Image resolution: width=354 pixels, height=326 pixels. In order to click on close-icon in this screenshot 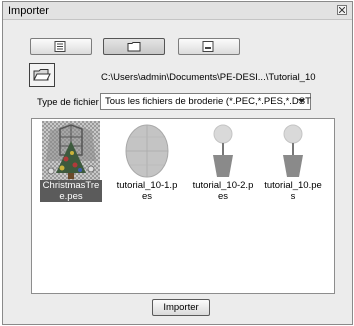, I will do `click(342, 10)`.